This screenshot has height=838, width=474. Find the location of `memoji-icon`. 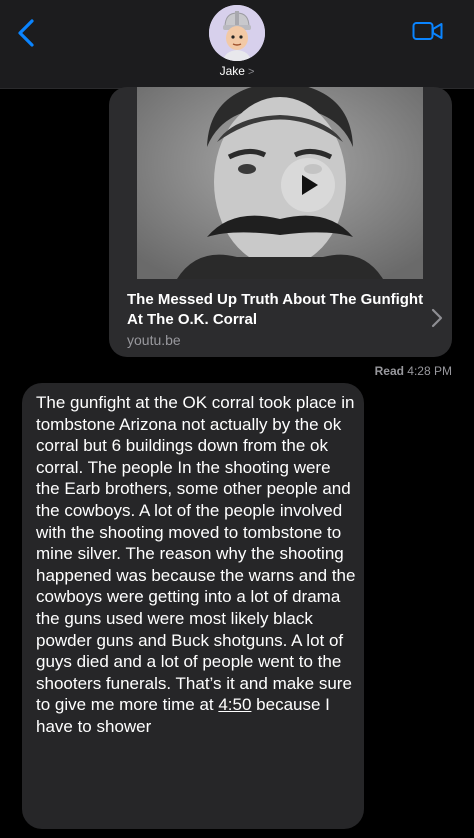

memoji-icon is located at coordinates (237, 33).